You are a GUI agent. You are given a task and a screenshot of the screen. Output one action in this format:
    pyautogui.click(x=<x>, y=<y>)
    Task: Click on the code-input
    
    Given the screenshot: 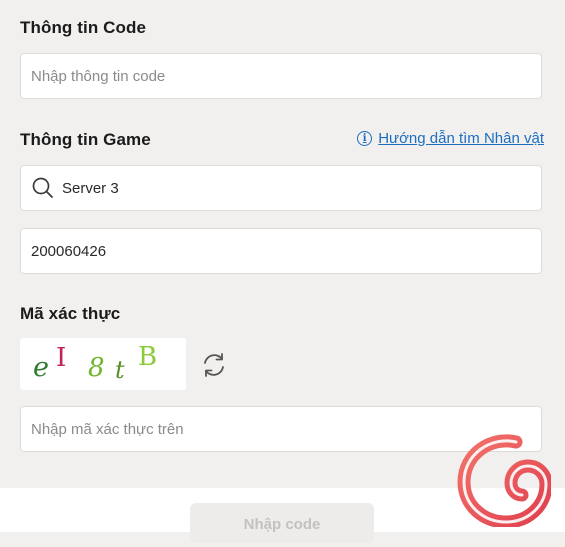 What is the action you would take?
    pyautogui.click(x=281, y=76)
    